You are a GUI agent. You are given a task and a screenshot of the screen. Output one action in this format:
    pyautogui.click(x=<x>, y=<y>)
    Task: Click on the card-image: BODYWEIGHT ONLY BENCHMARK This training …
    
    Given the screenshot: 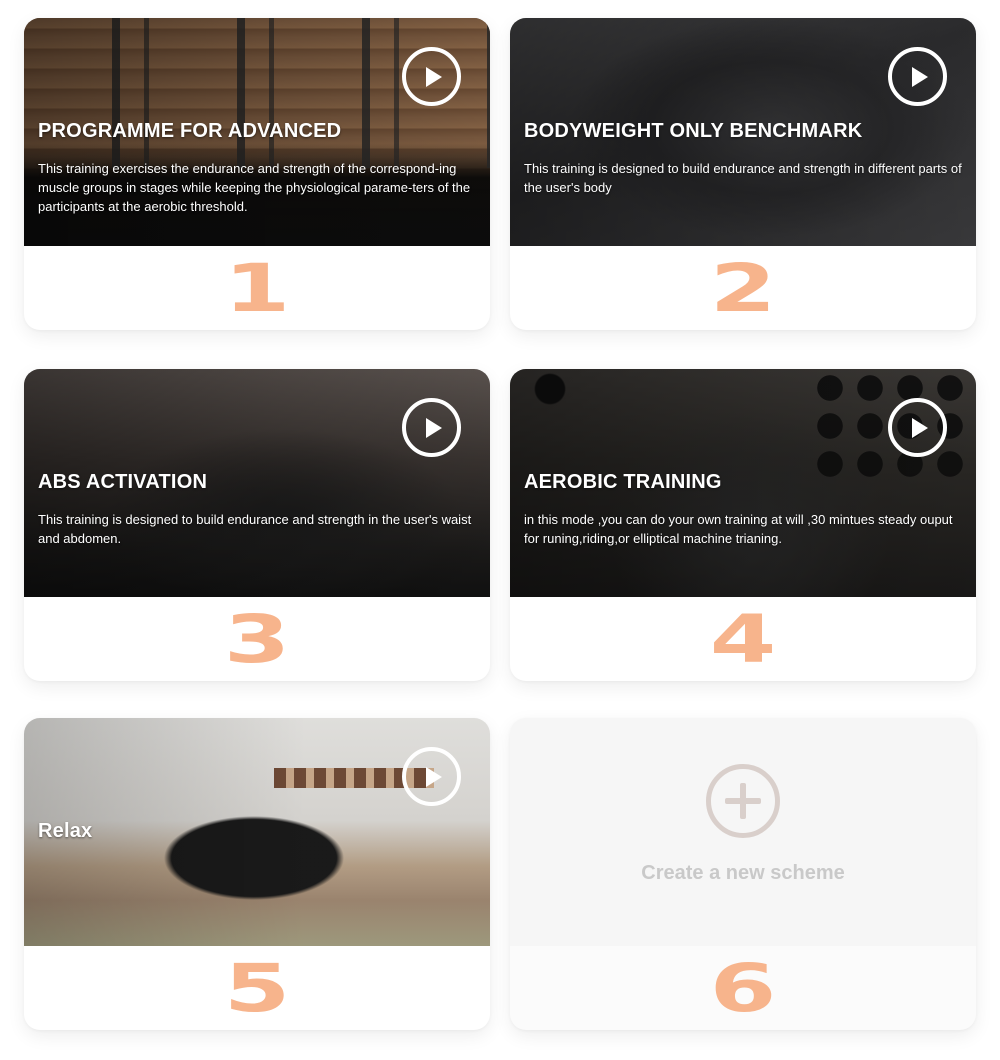 What is the action you would take?
    pyautogui.click(x=743, y=132)
    